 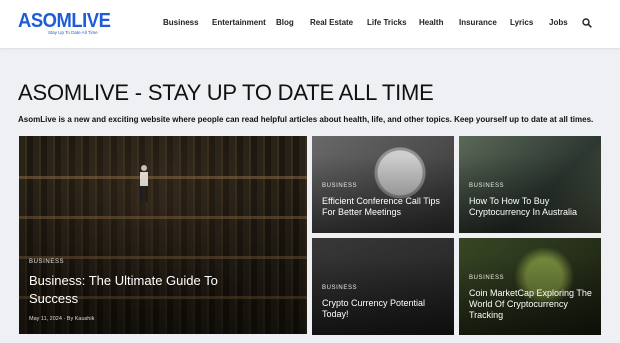 What do you see at coordinates (521, 22) in the screenshot?
I see `nav-lyrics: Lyrics` at bounding box center [521, 22].